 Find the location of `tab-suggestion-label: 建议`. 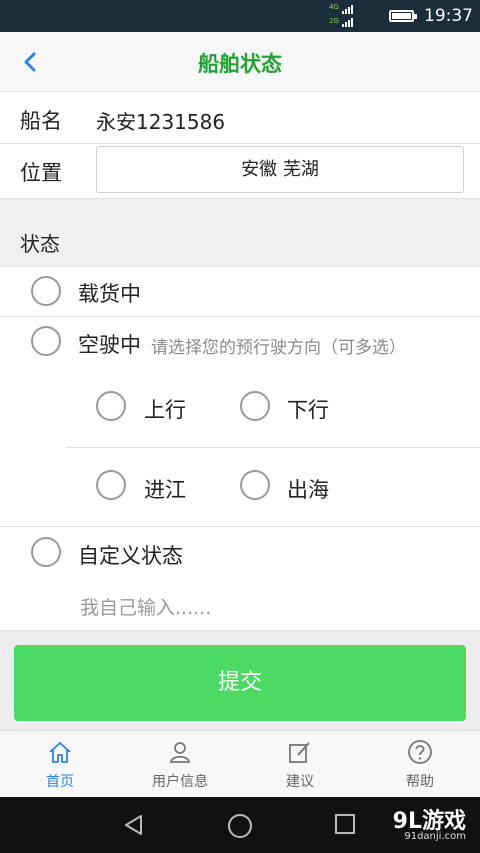

tab-suggestion-label: 建议 is located at coordinates (300, 782).